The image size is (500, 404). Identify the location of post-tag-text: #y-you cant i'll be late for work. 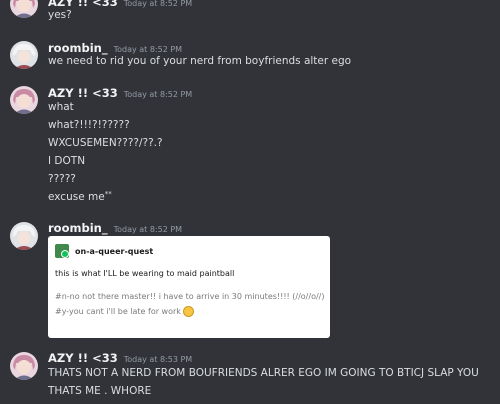
(118, 311).